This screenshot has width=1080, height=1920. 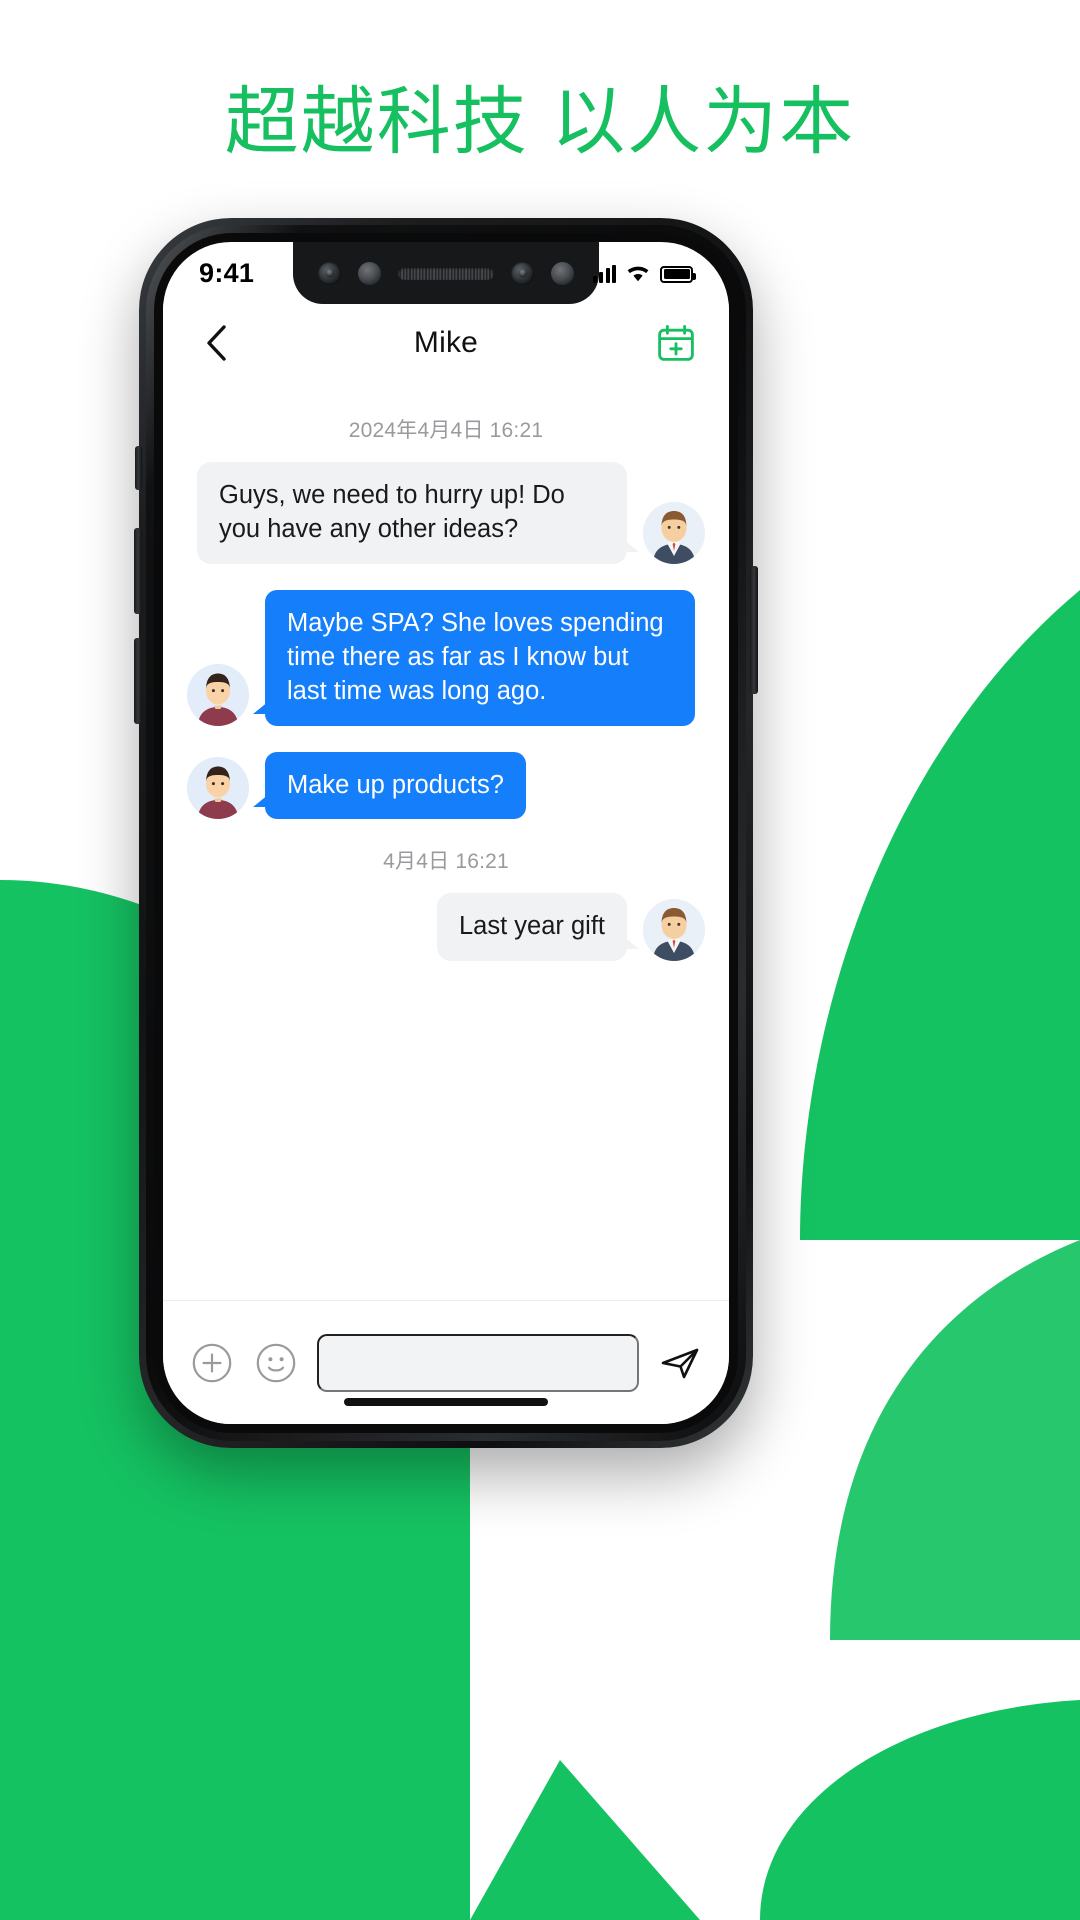 I want to click on volume-up-button, so click(x=138, y=571).